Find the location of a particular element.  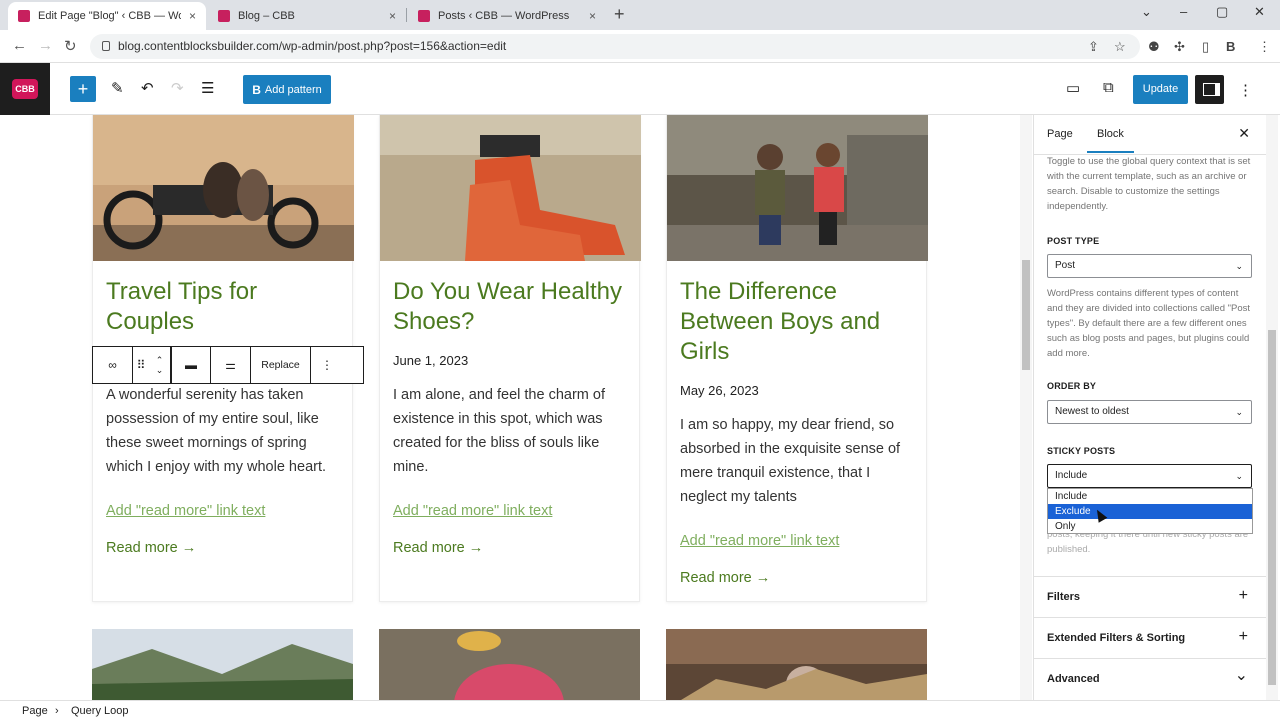

order-by-label: ORDER BY is located at coordinates (1072, 386).